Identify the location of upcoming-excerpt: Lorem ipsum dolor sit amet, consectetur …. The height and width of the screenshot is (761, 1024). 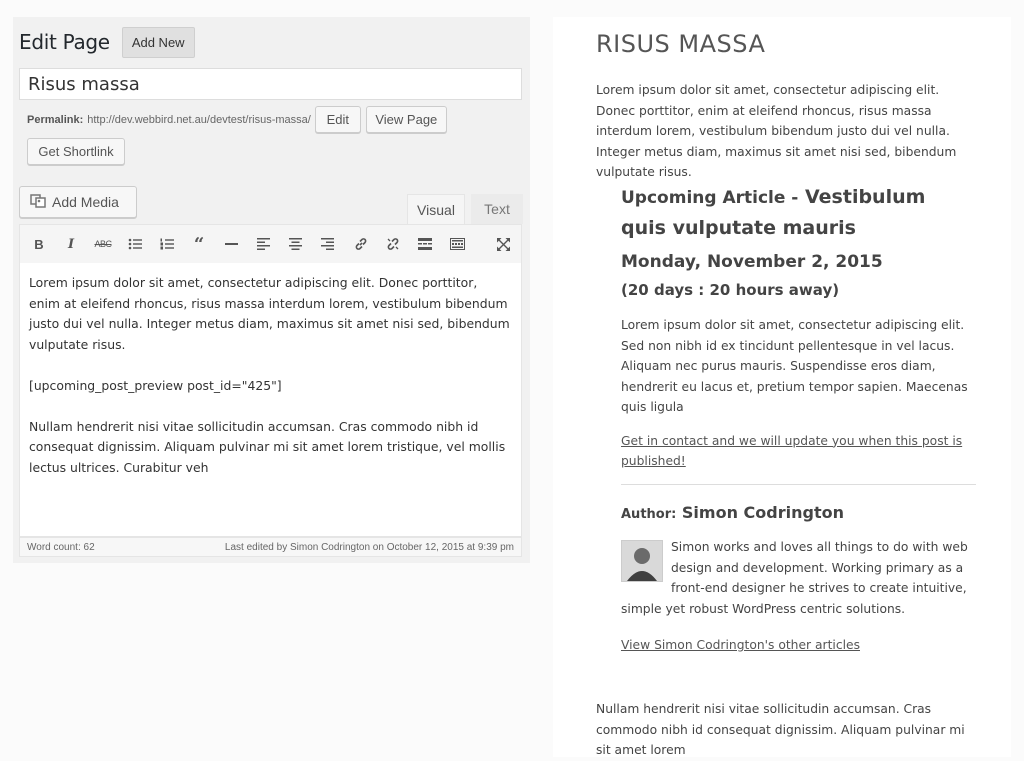
(794, 366).